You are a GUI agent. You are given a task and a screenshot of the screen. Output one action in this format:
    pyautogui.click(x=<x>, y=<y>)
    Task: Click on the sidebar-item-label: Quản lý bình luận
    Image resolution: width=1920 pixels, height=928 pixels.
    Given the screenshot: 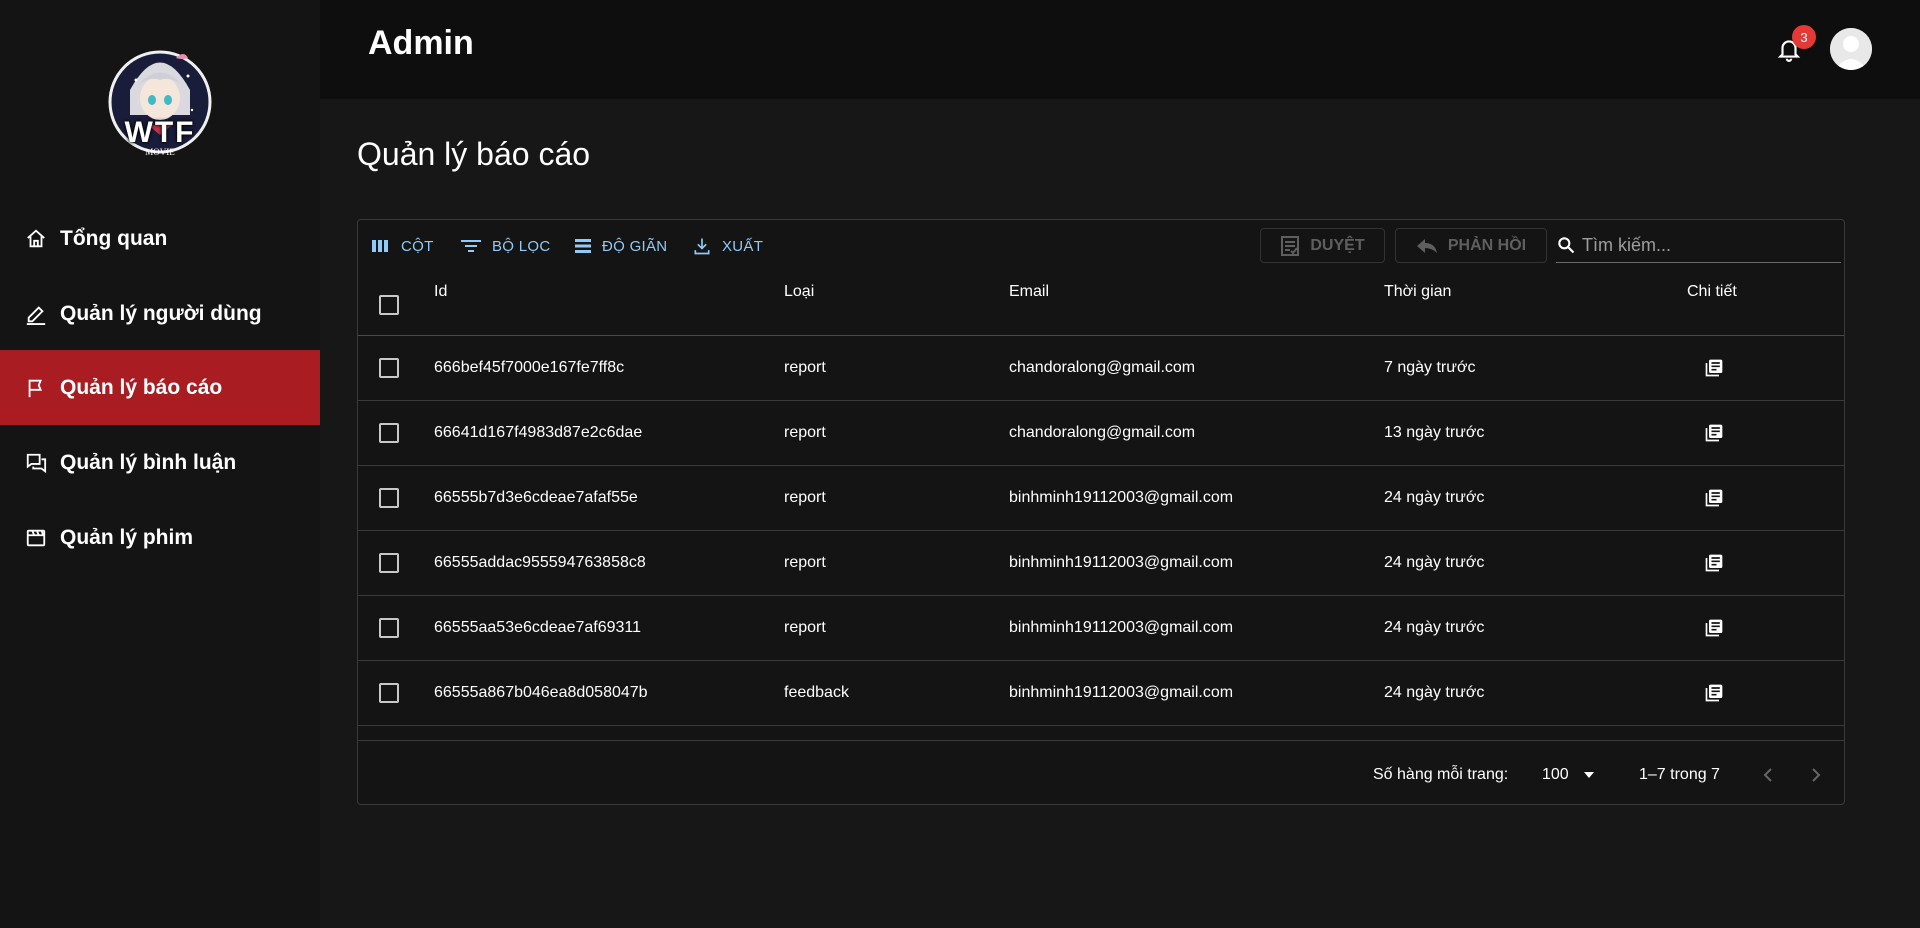 What is the action you would take?
    pyautogui.click(x=148, y=462)
    